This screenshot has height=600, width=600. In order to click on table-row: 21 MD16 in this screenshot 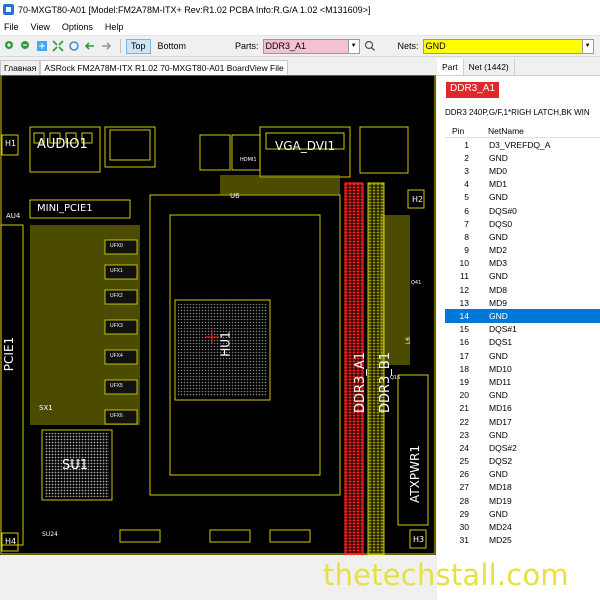, I will do `click(522, 408)`.